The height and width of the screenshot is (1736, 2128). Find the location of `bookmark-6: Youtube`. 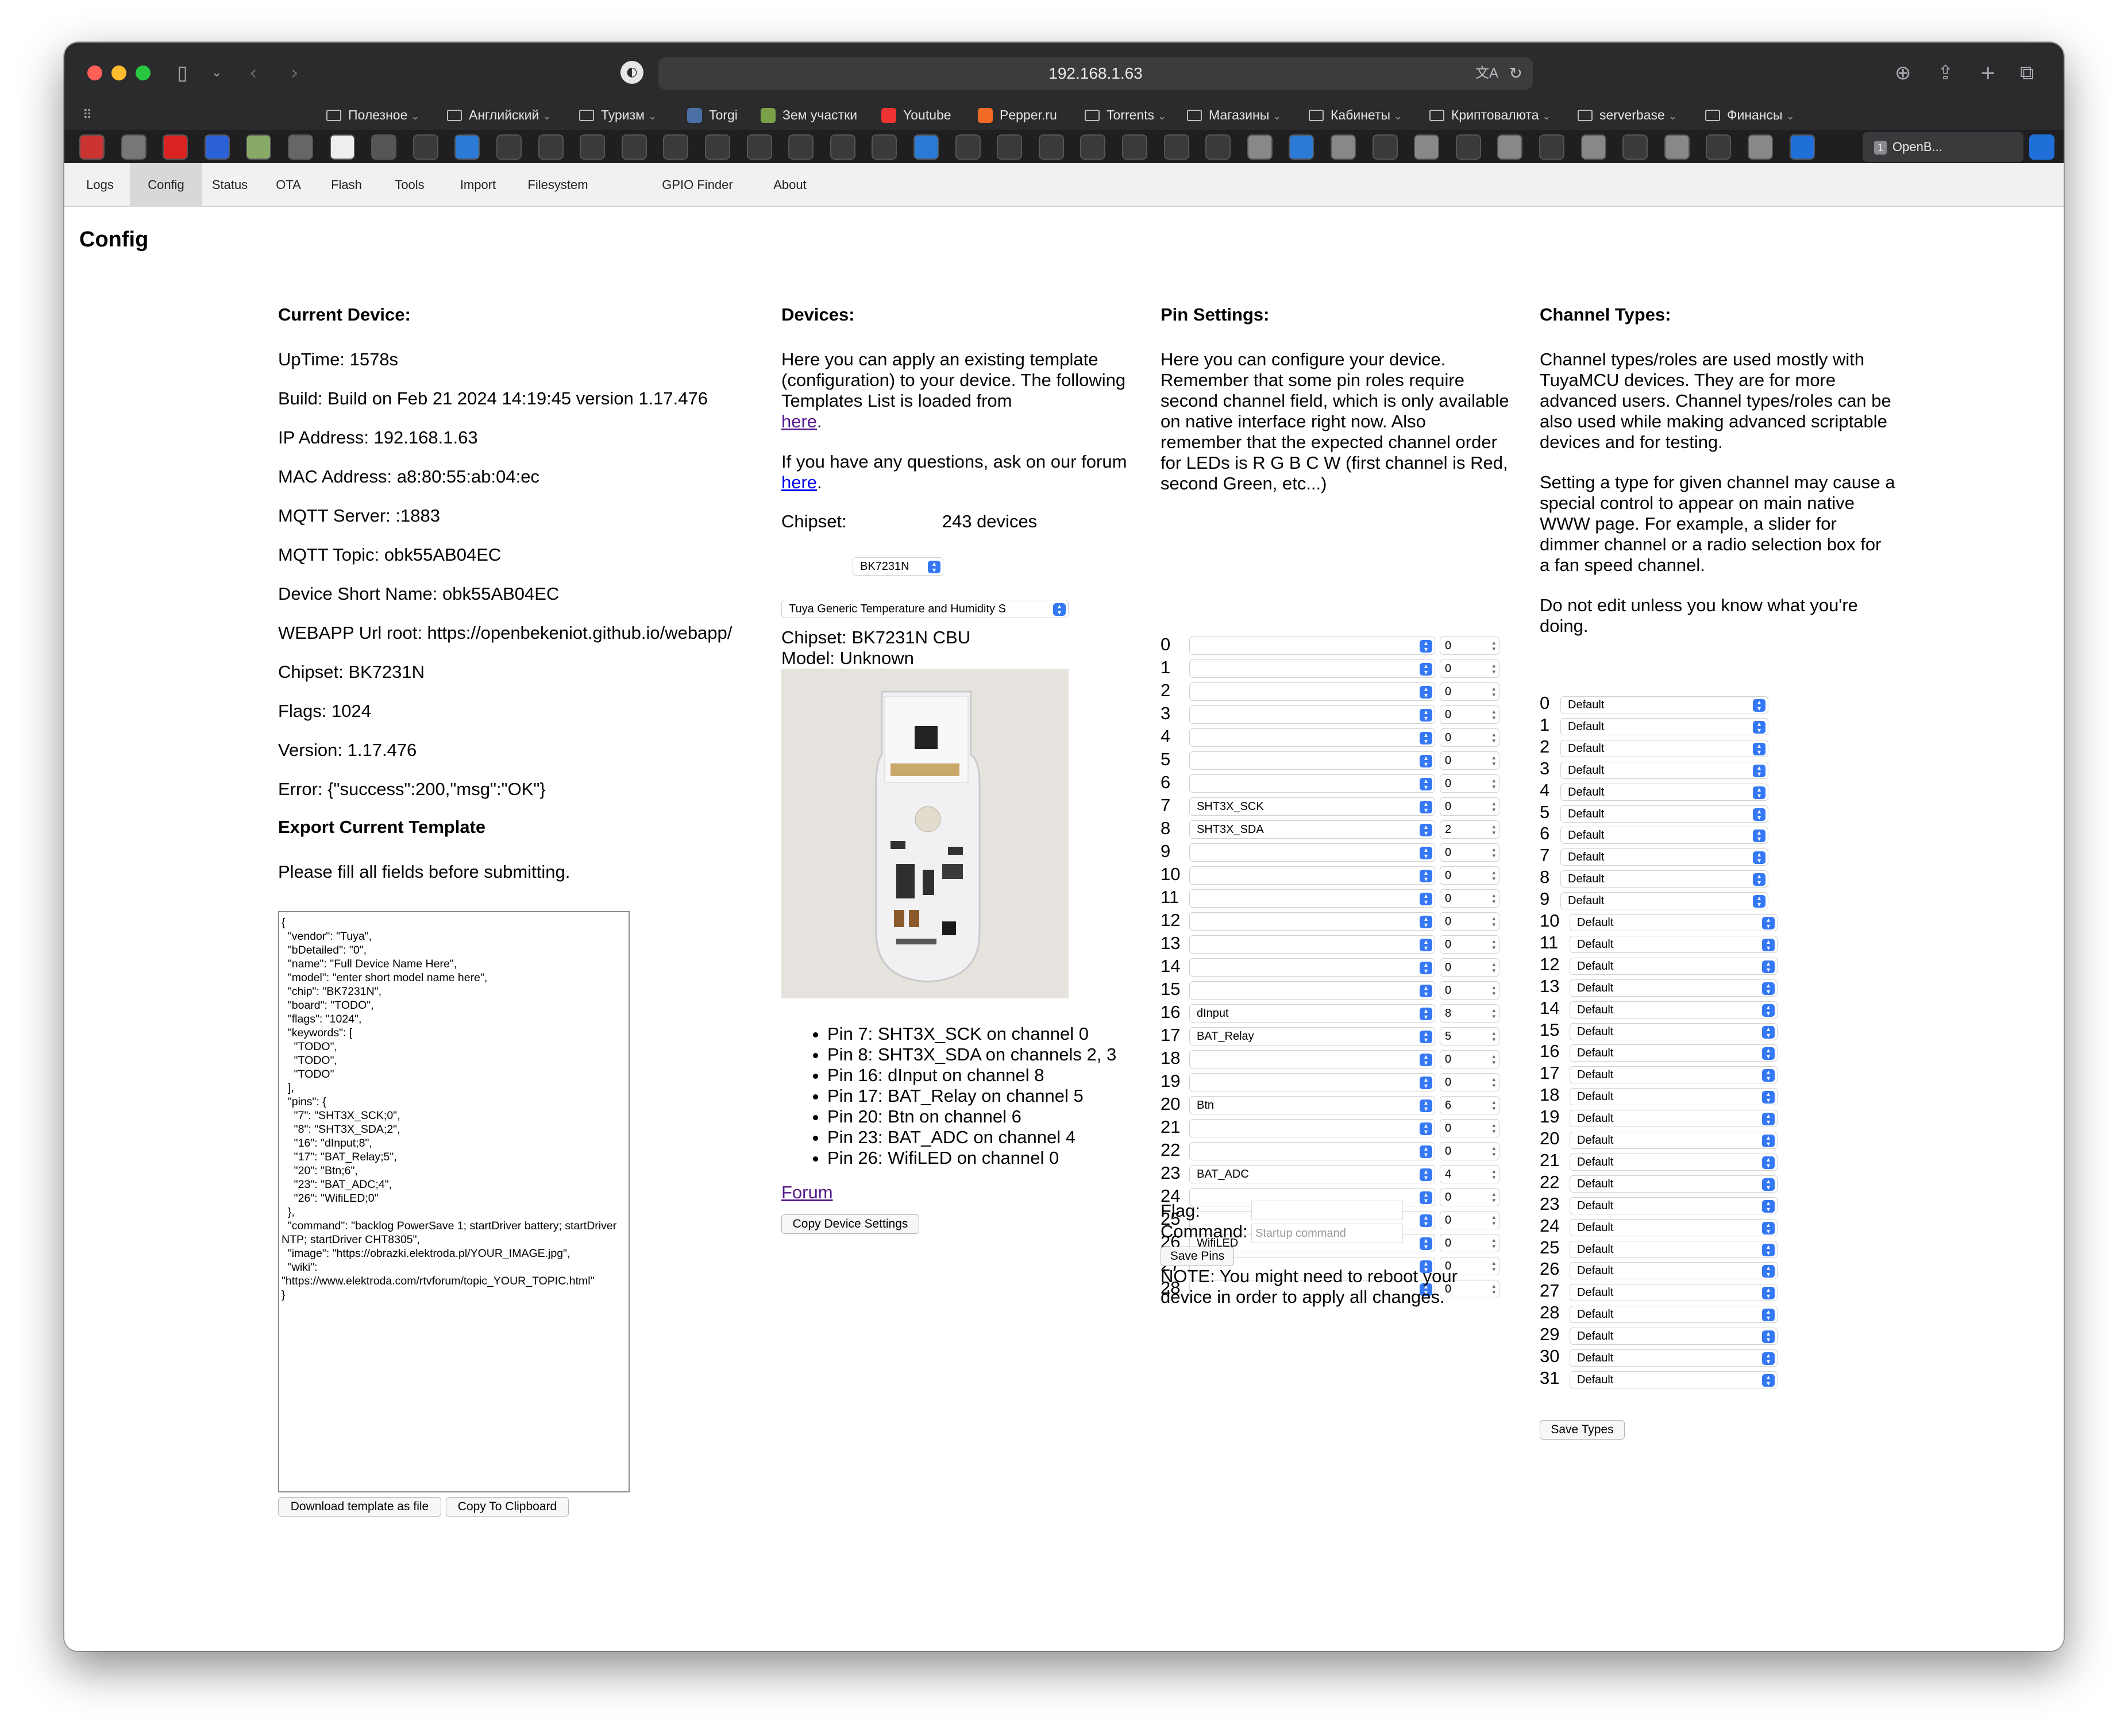

bookmark-6: Youtube is located at coordinates (916, 115).